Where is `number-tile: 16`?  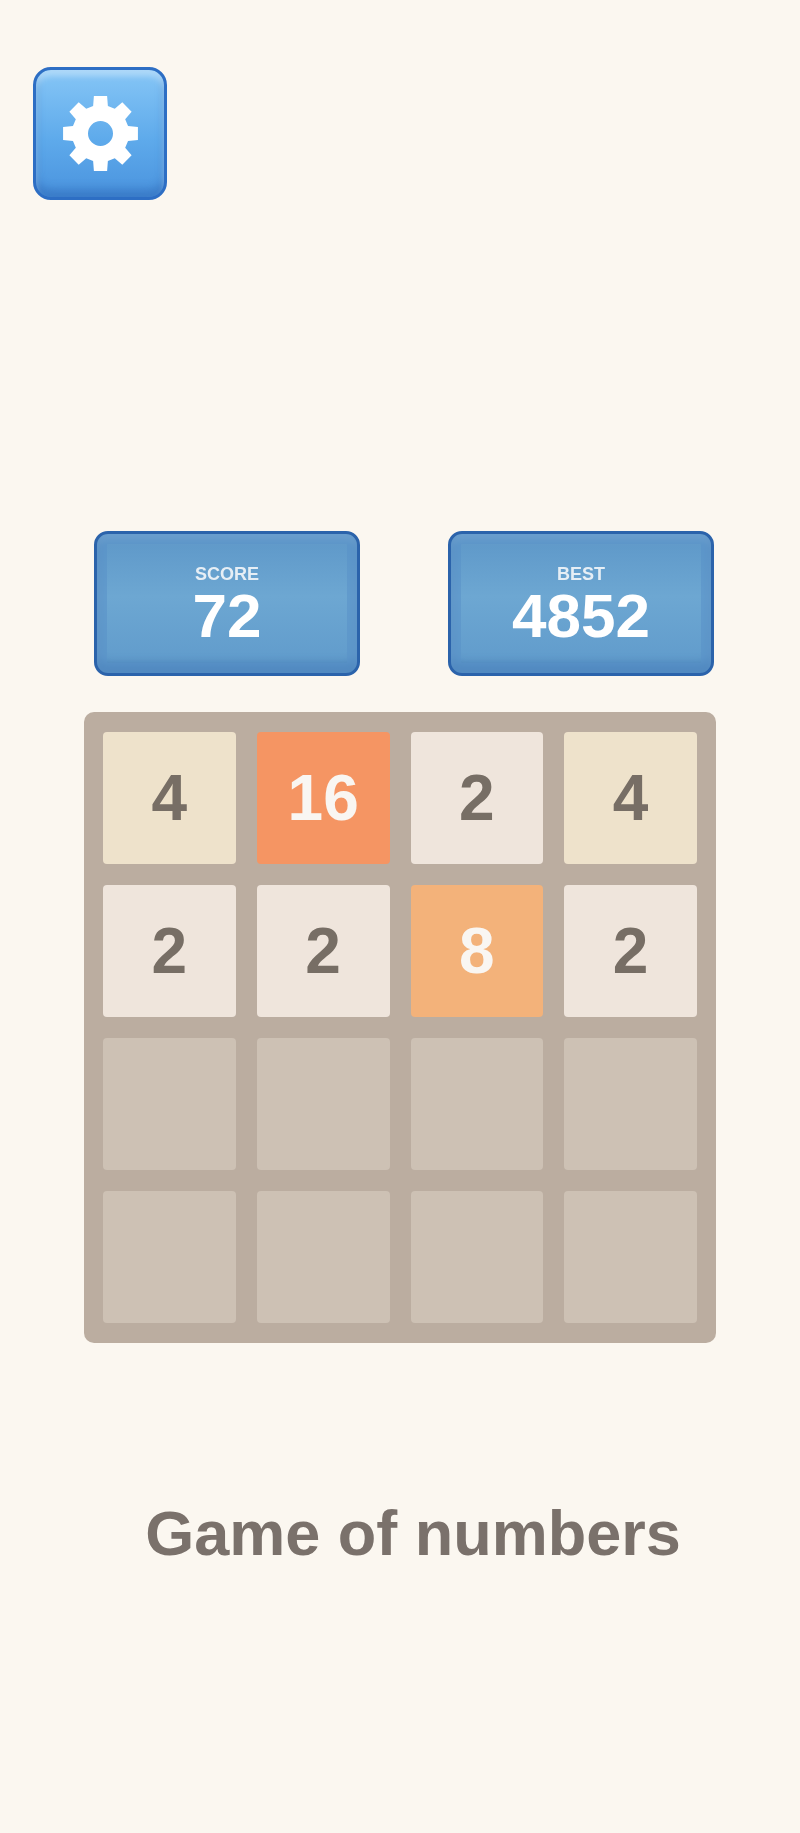 number-tile: 16 is located at coordinates (323, 798).